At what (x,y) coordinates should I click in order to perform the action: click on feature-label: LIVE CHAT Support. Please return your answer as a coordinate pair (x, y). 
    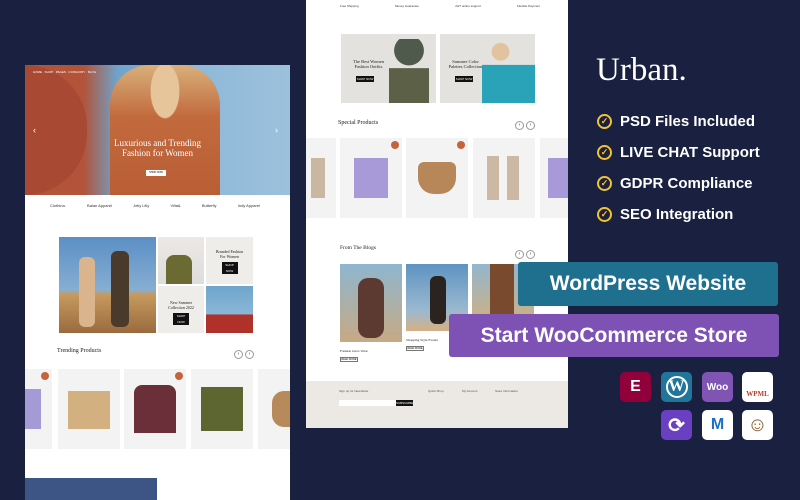
    Looking at the image, I should click on (690, 152).